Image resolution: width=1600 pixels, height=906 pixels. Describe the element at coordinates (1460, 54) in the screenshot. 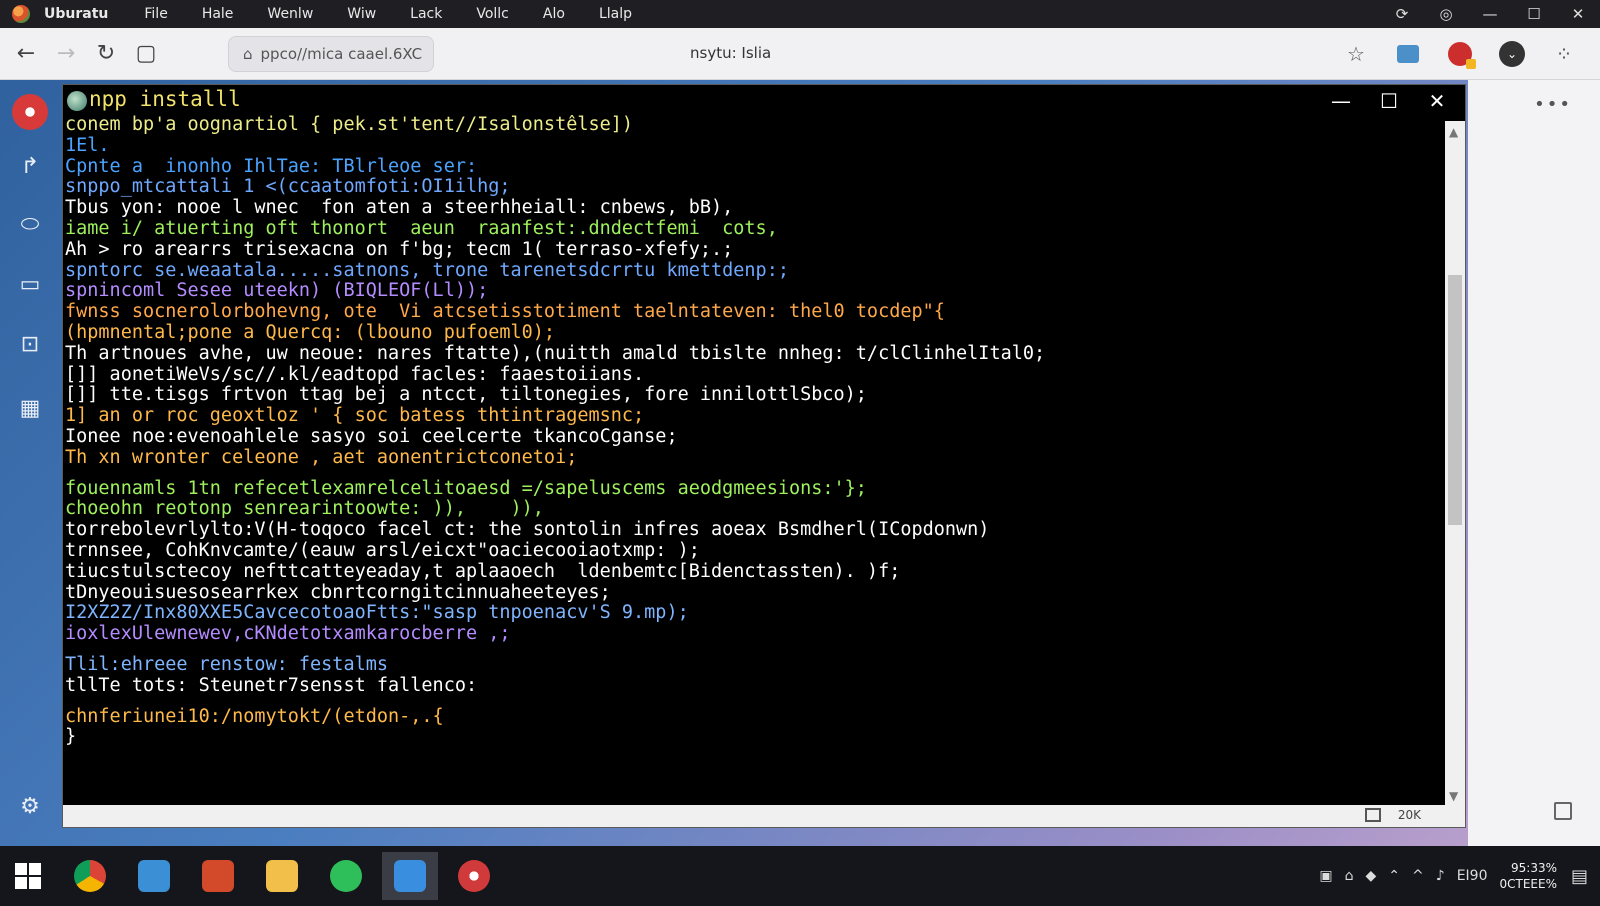

I see `record-icon` at that location.